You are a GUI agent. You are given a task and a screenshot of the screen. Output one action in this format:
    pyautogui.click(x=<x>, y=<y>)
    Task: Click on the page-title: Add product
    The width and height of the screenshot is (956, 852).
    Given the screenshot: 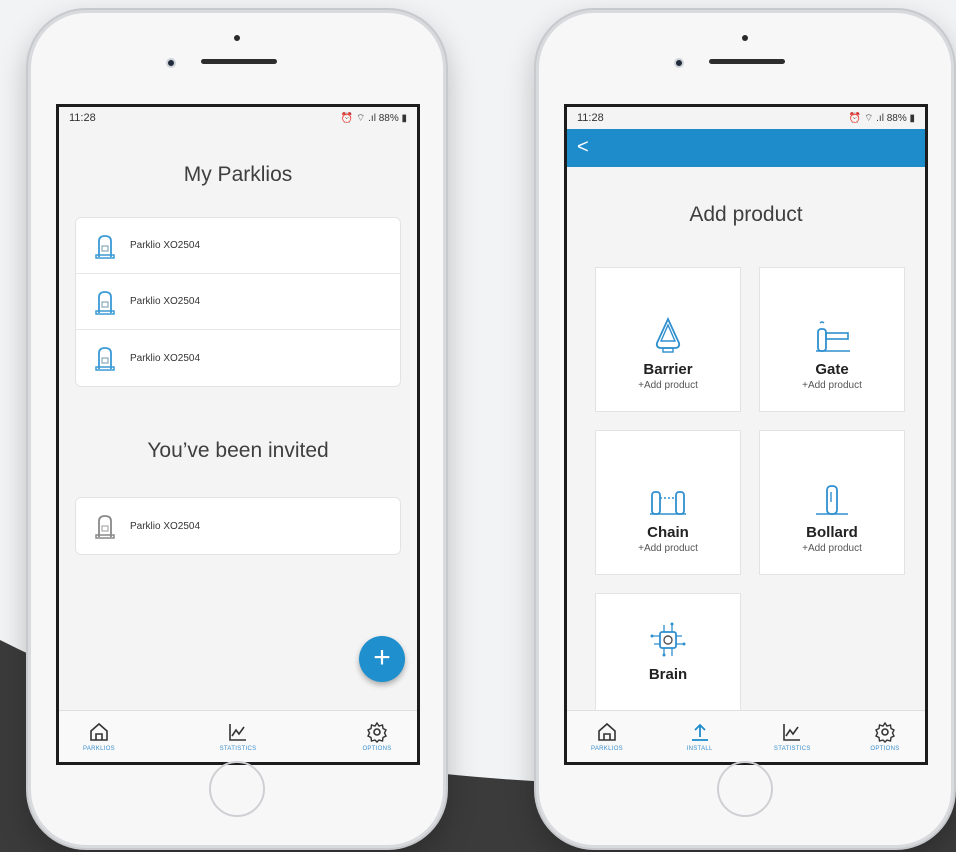 What is the action you would take?
    pyautogui.click(x=746, y=214)
    